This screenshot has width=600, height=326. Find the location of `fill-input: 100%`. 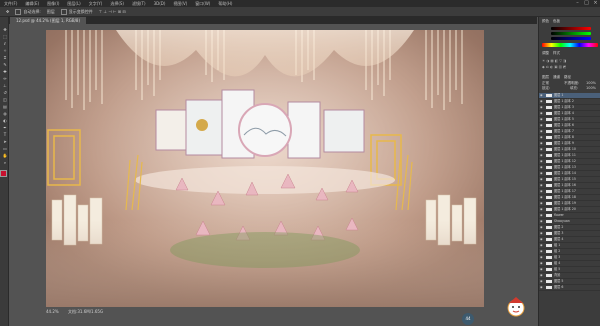

fill-input: 100% is located at coordinates (591, 88).